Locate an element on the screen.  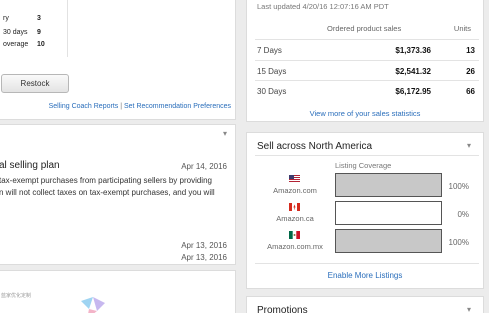
panel-title: Promotions is located at coordinates (282, 309).